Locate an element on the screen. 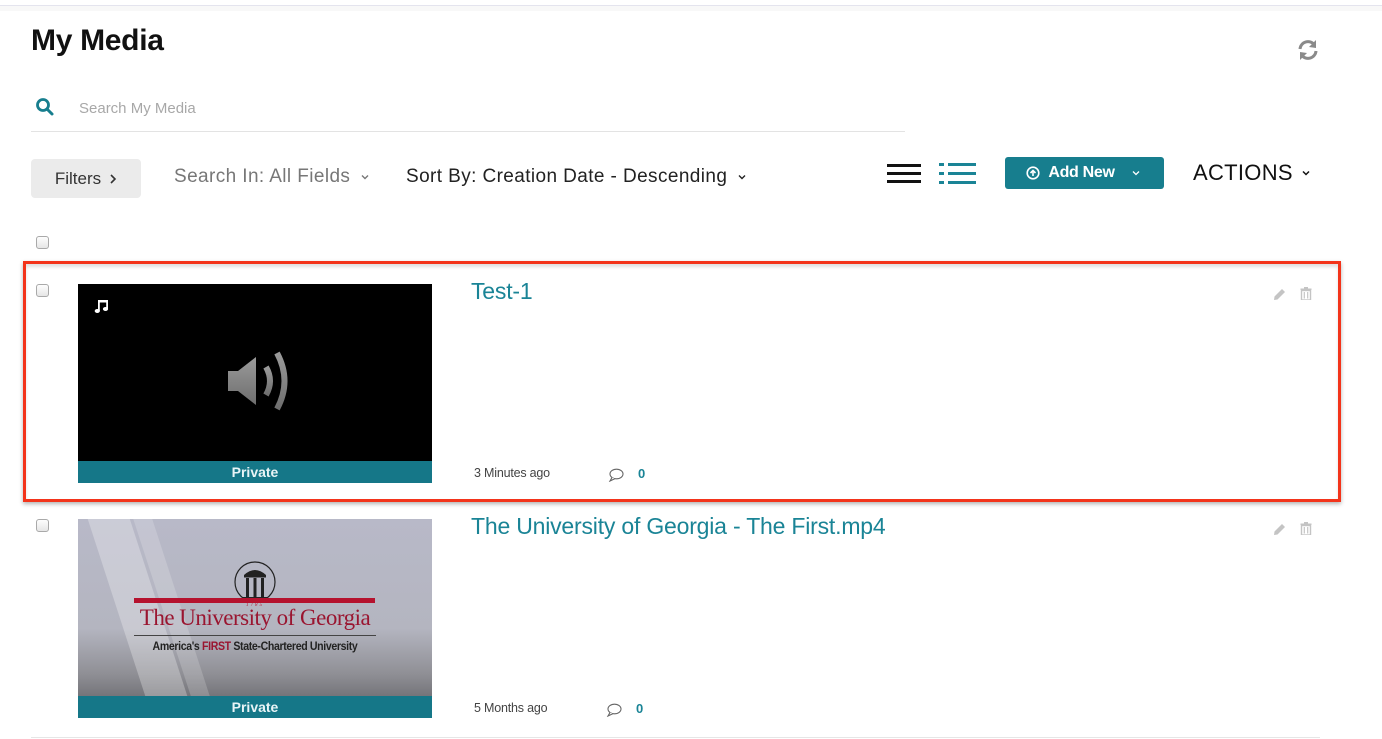  search-bar is located at coordinates (468, 111).